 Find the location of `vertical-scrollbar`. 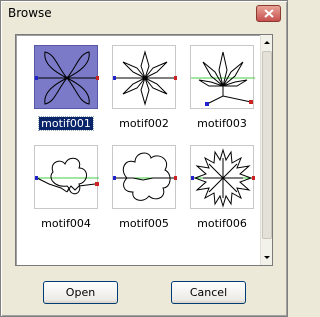

vertical-scrollbar is located at coordinates (266, 150).